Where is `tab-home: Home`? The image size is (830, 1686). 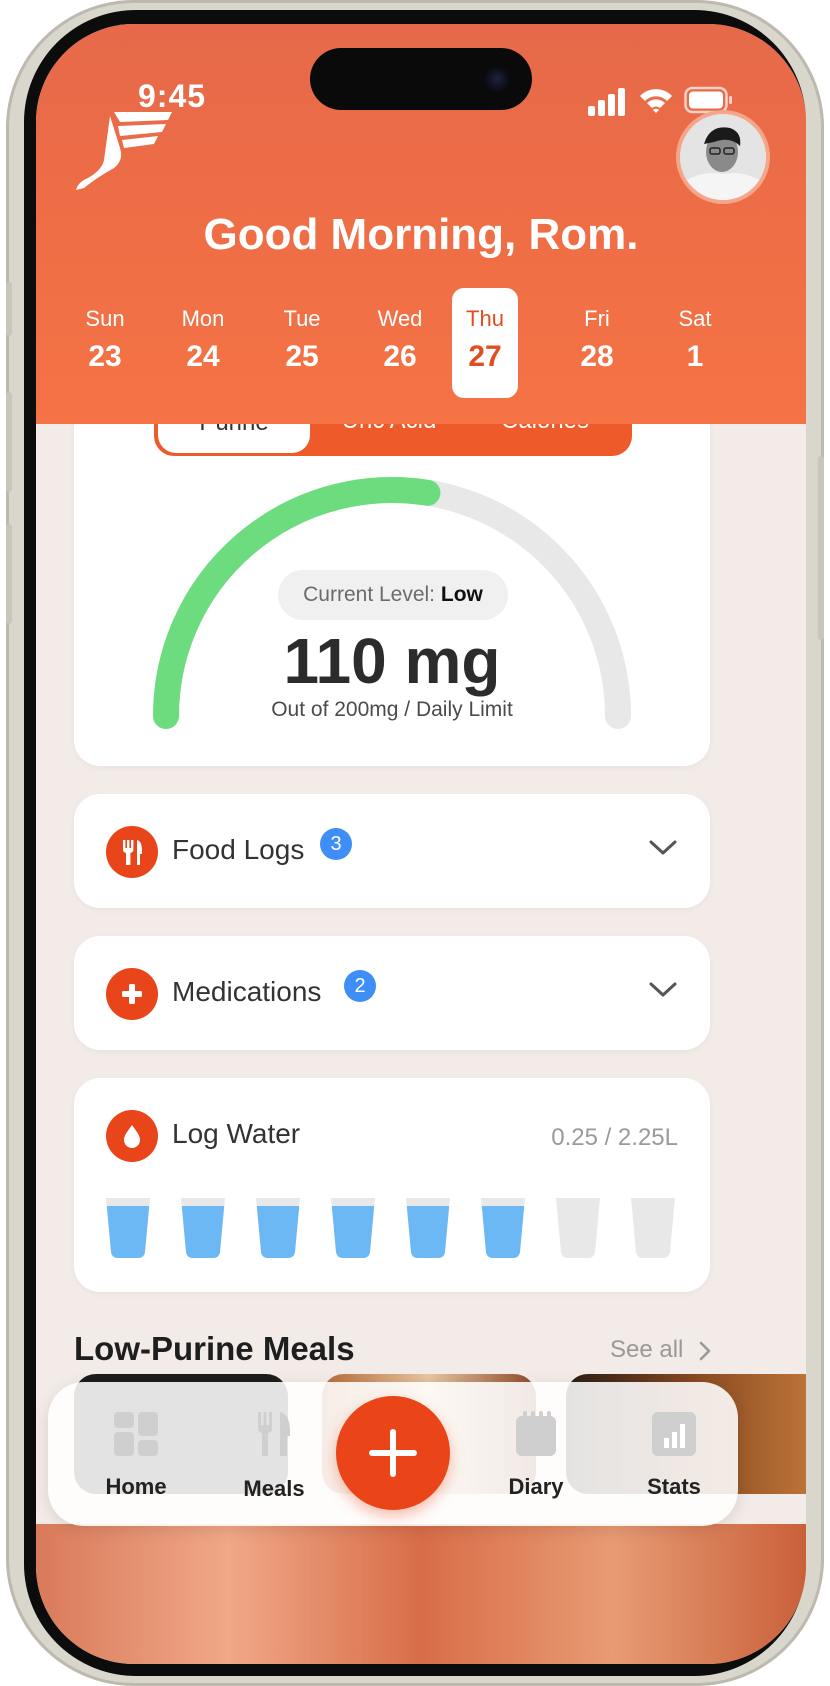 tab-home: Home is located at coordinates (136, 1454).